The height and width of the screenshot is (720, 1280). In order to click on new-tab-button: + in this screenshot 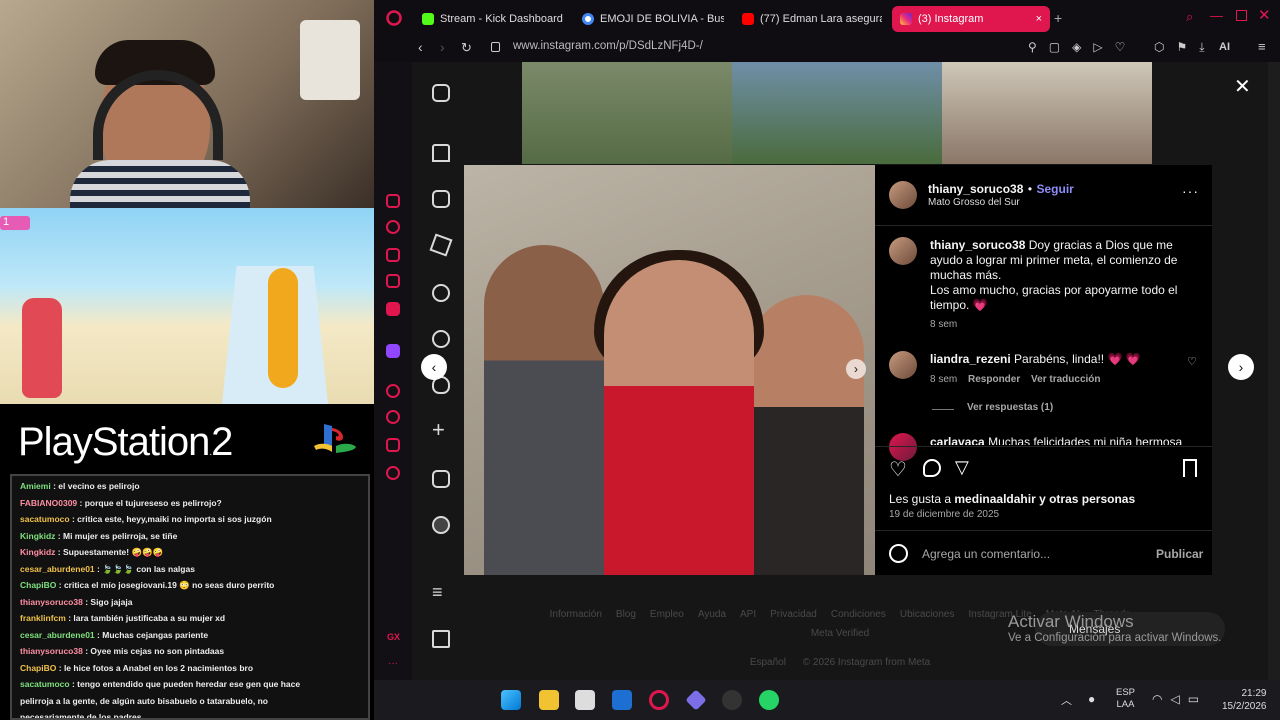, I will do `click(1058, 18)`.